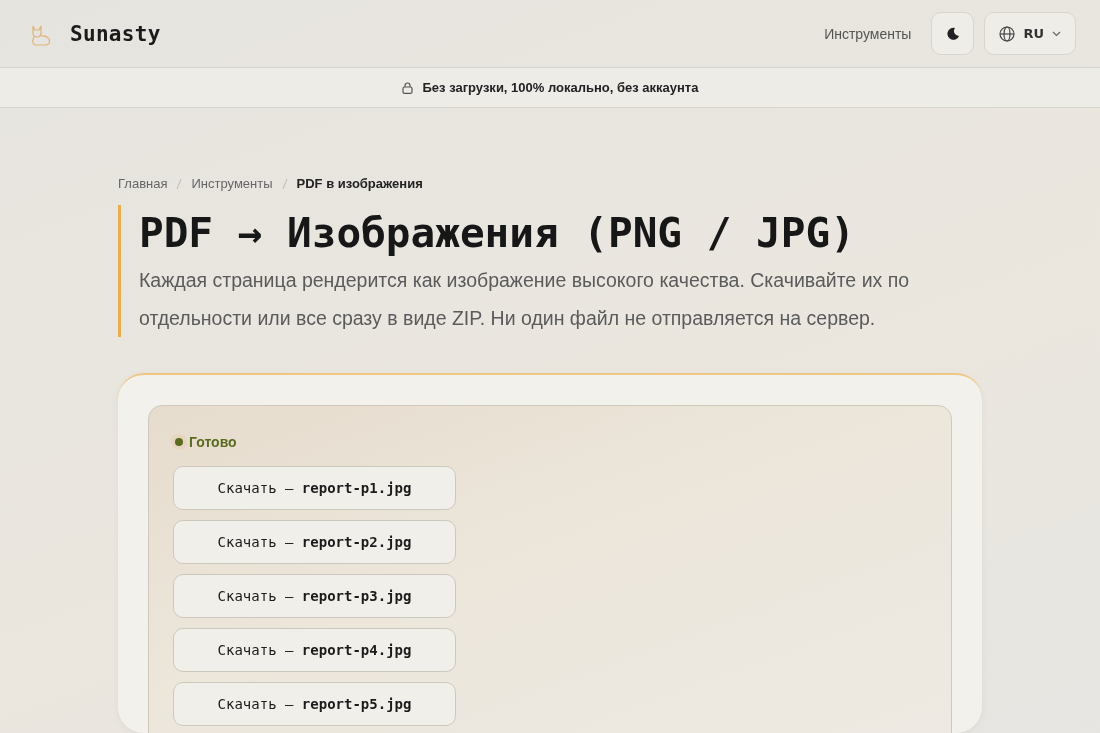 The image size is (1100, 733). Describe the element at coordinates (868, 33) in the screenshot. I see `tools-link: Инструменты` at that location.